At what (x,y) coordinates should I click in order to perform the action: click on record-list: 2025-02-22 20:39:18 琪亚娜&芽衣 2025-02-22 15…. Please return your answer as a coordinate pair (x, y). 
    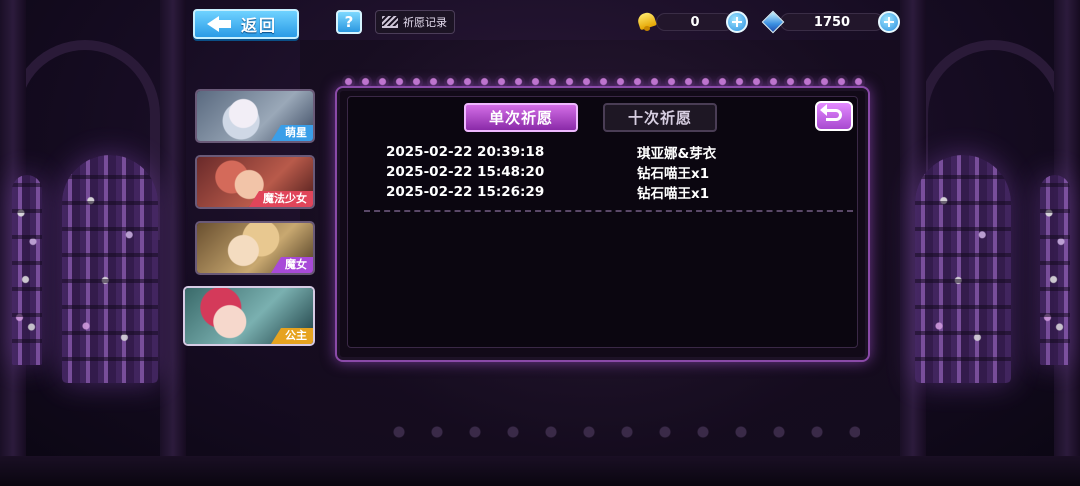
    Looking at the image, I should click on (616, 172).